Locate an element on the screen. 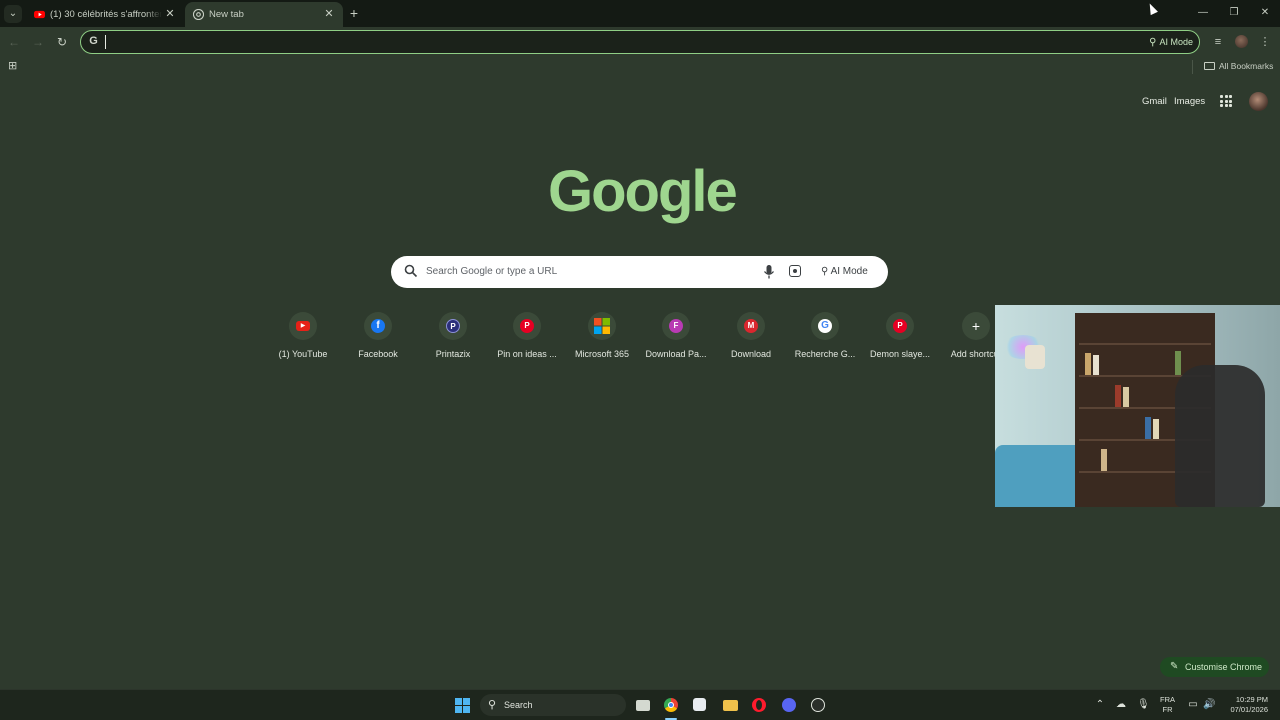 Image resolution: width=1280 pixels, height=720 pixels. youtube-icon: ▶ is located at coordinates (303, 326).